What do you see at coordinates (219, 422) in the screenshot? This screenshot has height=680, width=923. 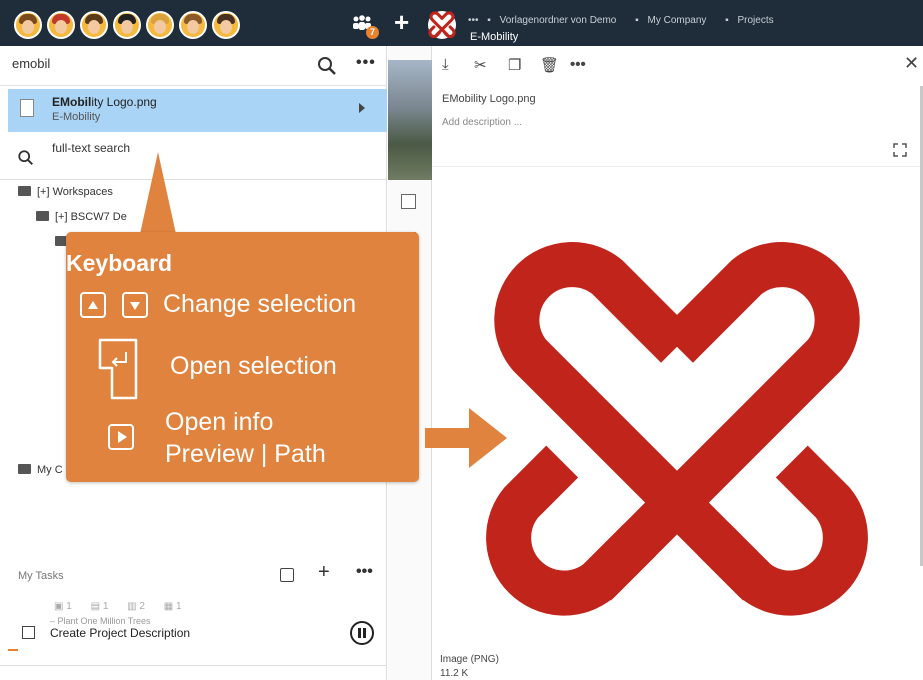 I see `open-info-label: Open info` at bounding box center [219, 422].